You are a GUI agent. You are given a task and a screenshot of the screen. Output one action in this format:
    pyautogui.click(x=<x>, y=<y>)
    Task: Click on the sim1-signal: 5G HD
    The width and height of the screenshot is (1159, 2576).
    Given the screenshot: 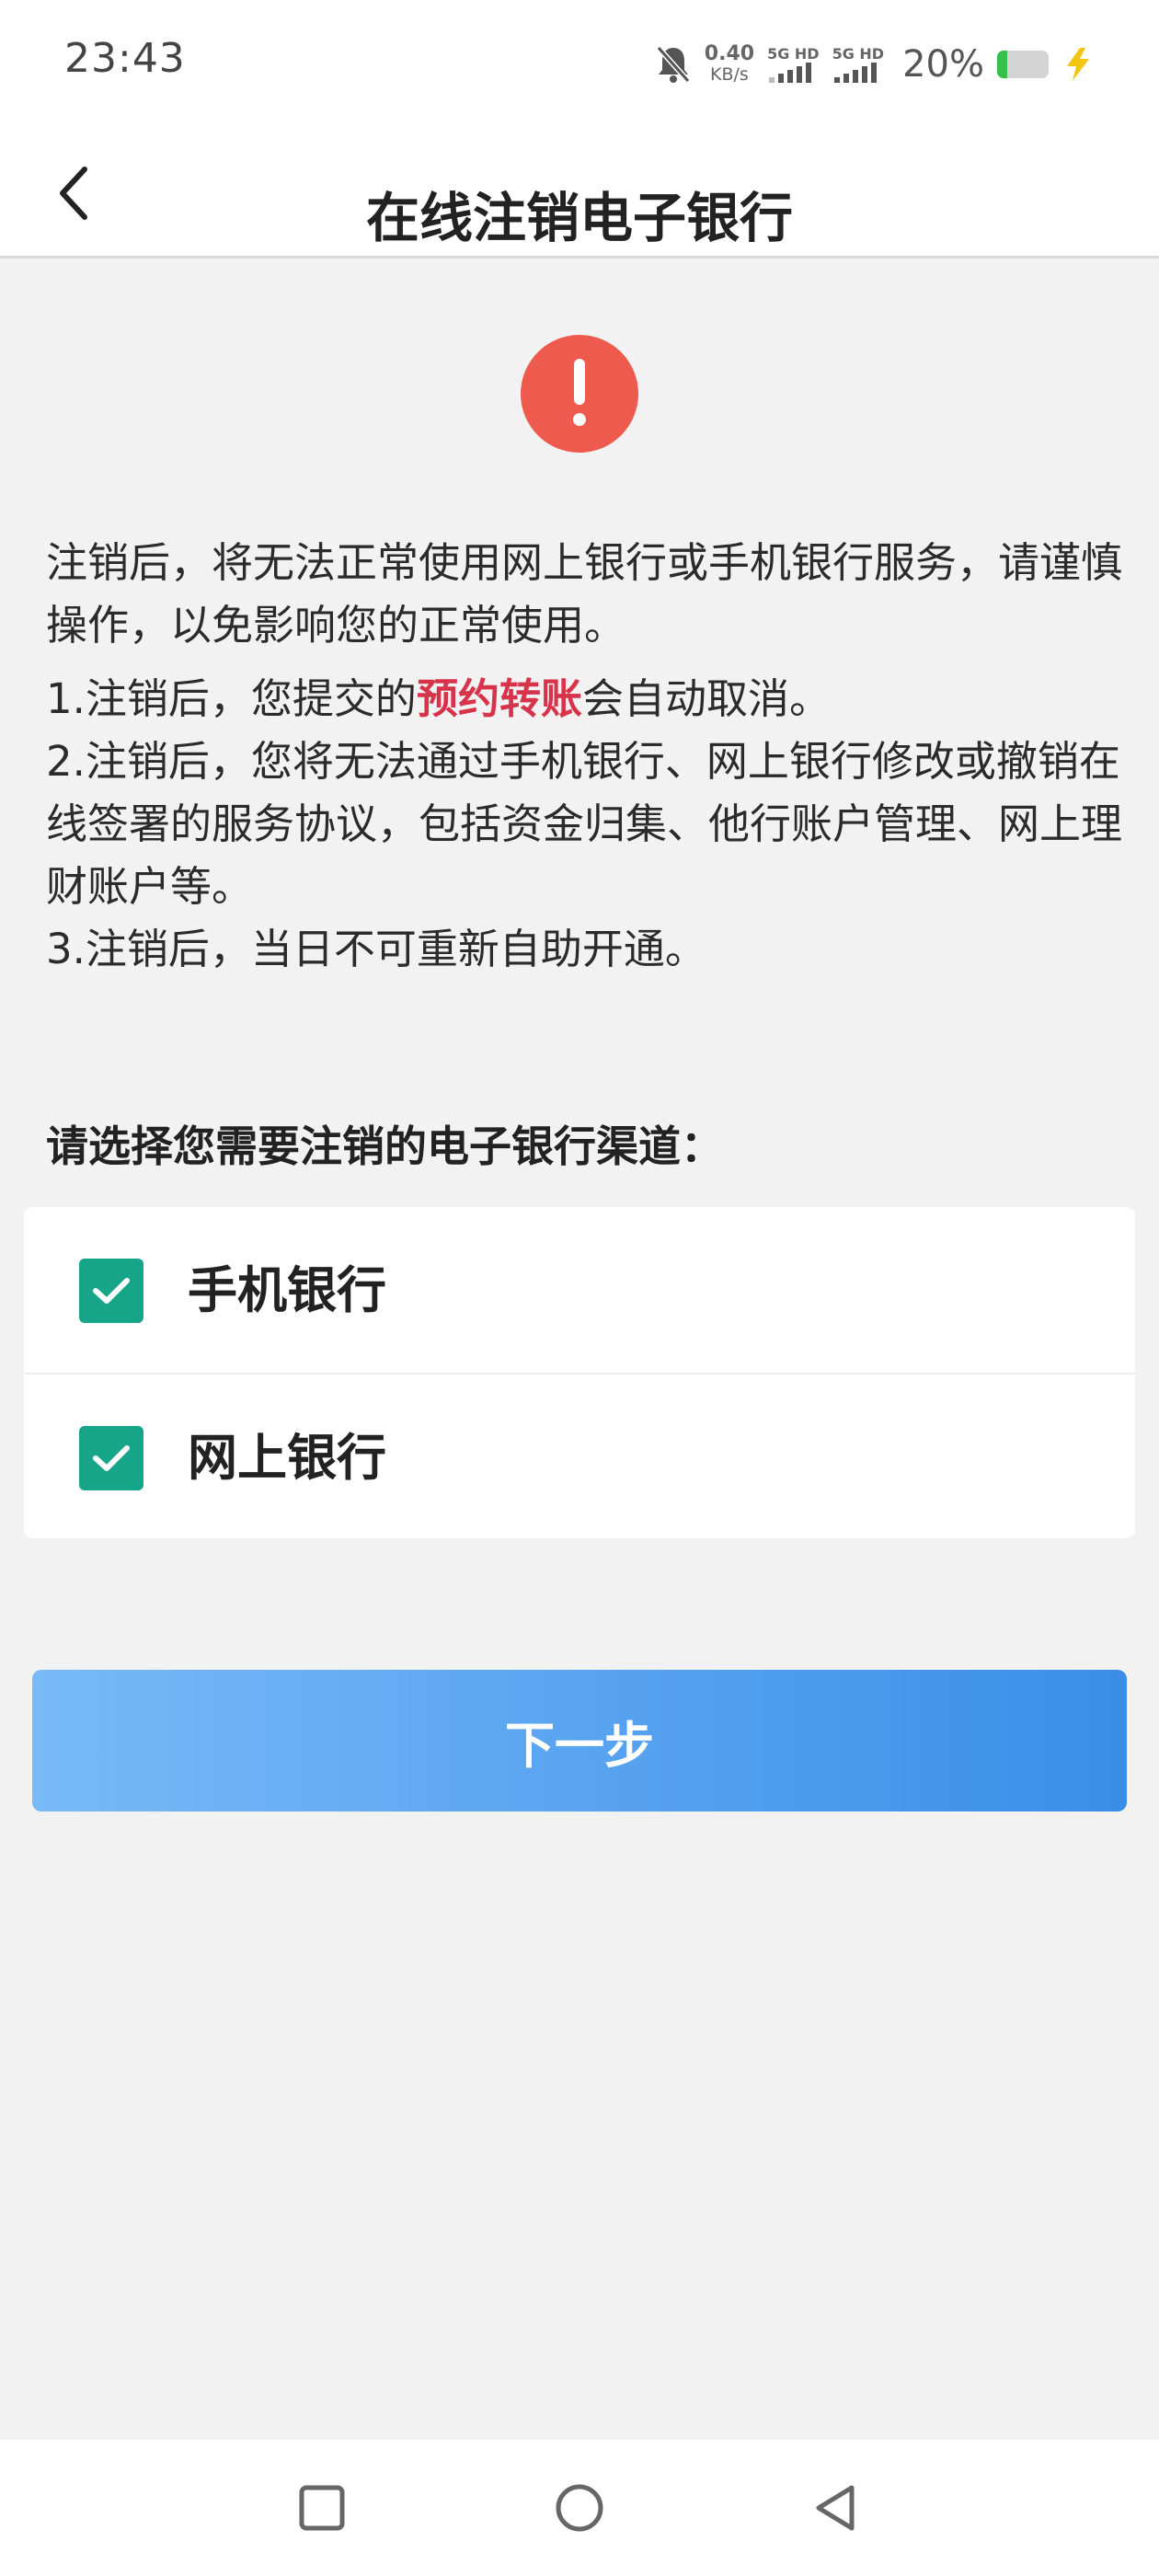 What is the action you would take?
    pyautogui.click(x=793, y=64)
    